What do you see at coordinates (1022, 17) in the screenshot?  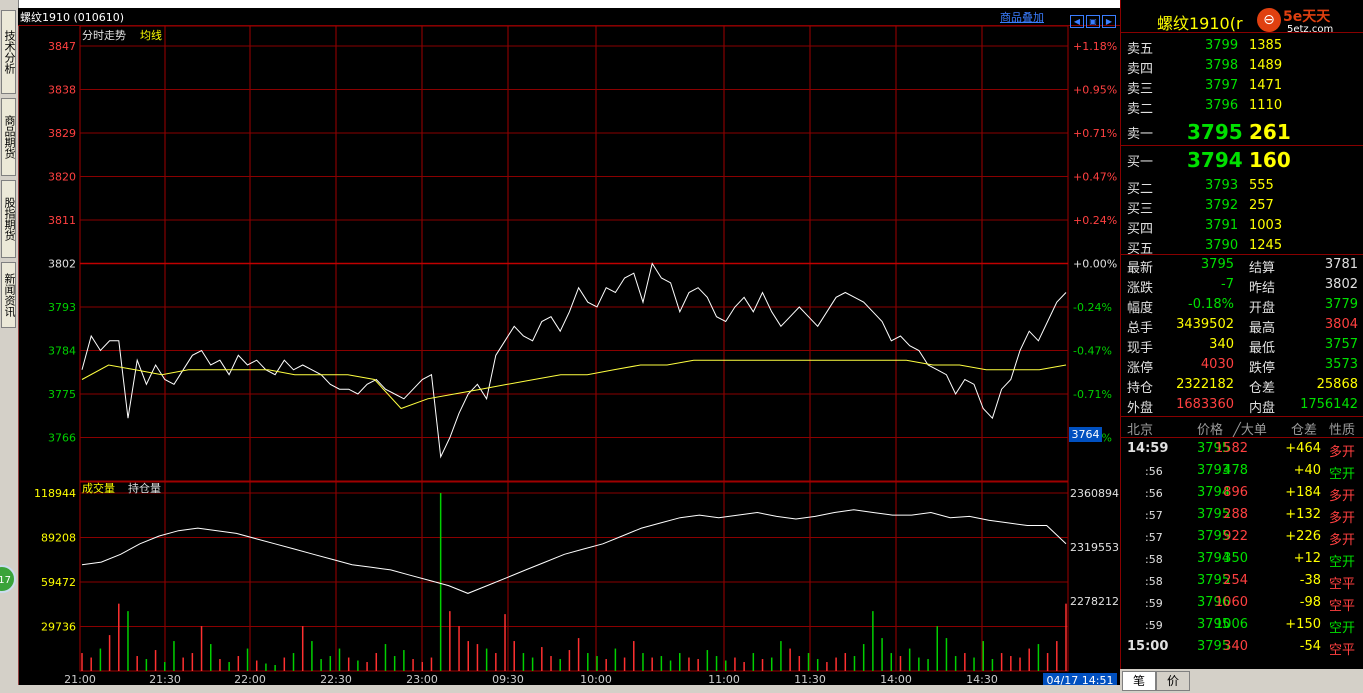 I see `overlay-link: 商品叠加` at bounding box center [1022, 17].